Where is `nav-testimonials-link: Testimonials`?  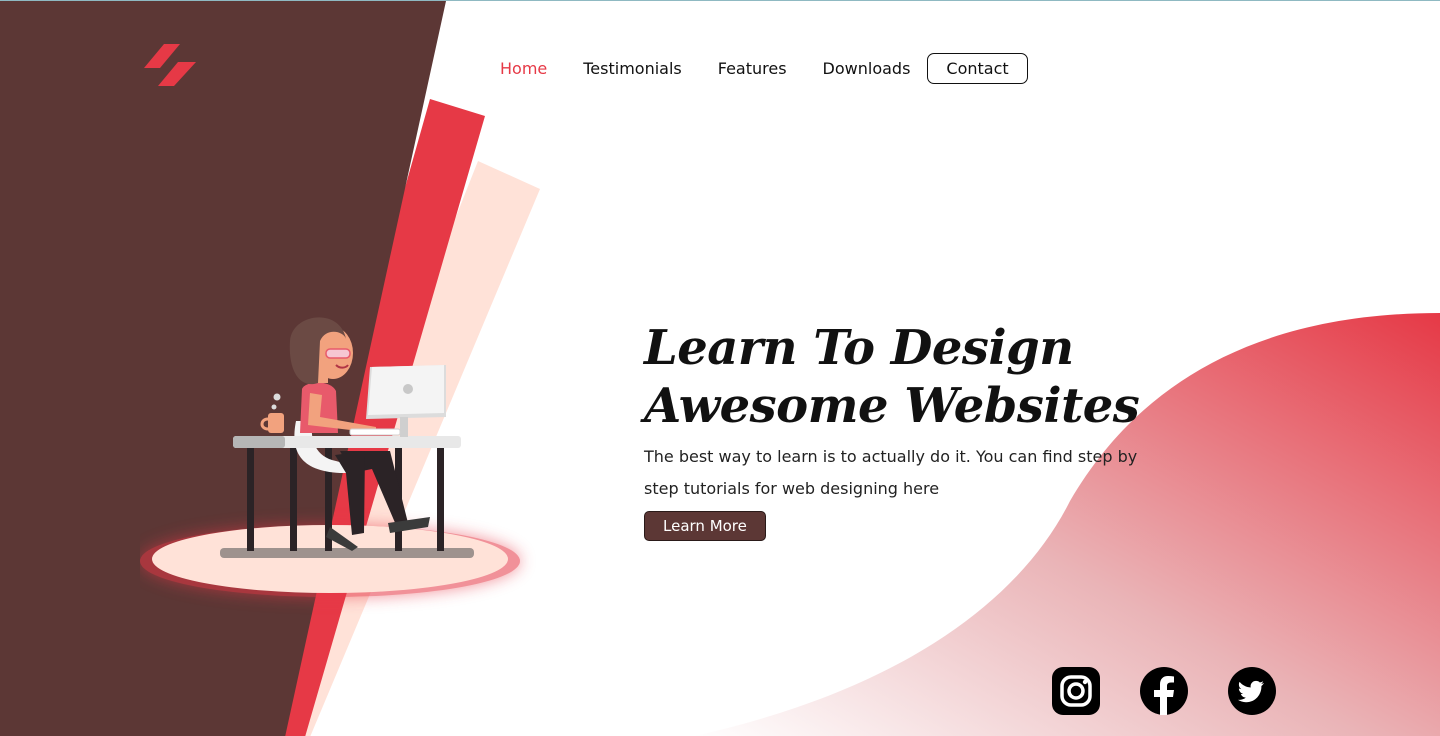
nav-testimonials-link: Testimonials is located at coordinates (632, 68).